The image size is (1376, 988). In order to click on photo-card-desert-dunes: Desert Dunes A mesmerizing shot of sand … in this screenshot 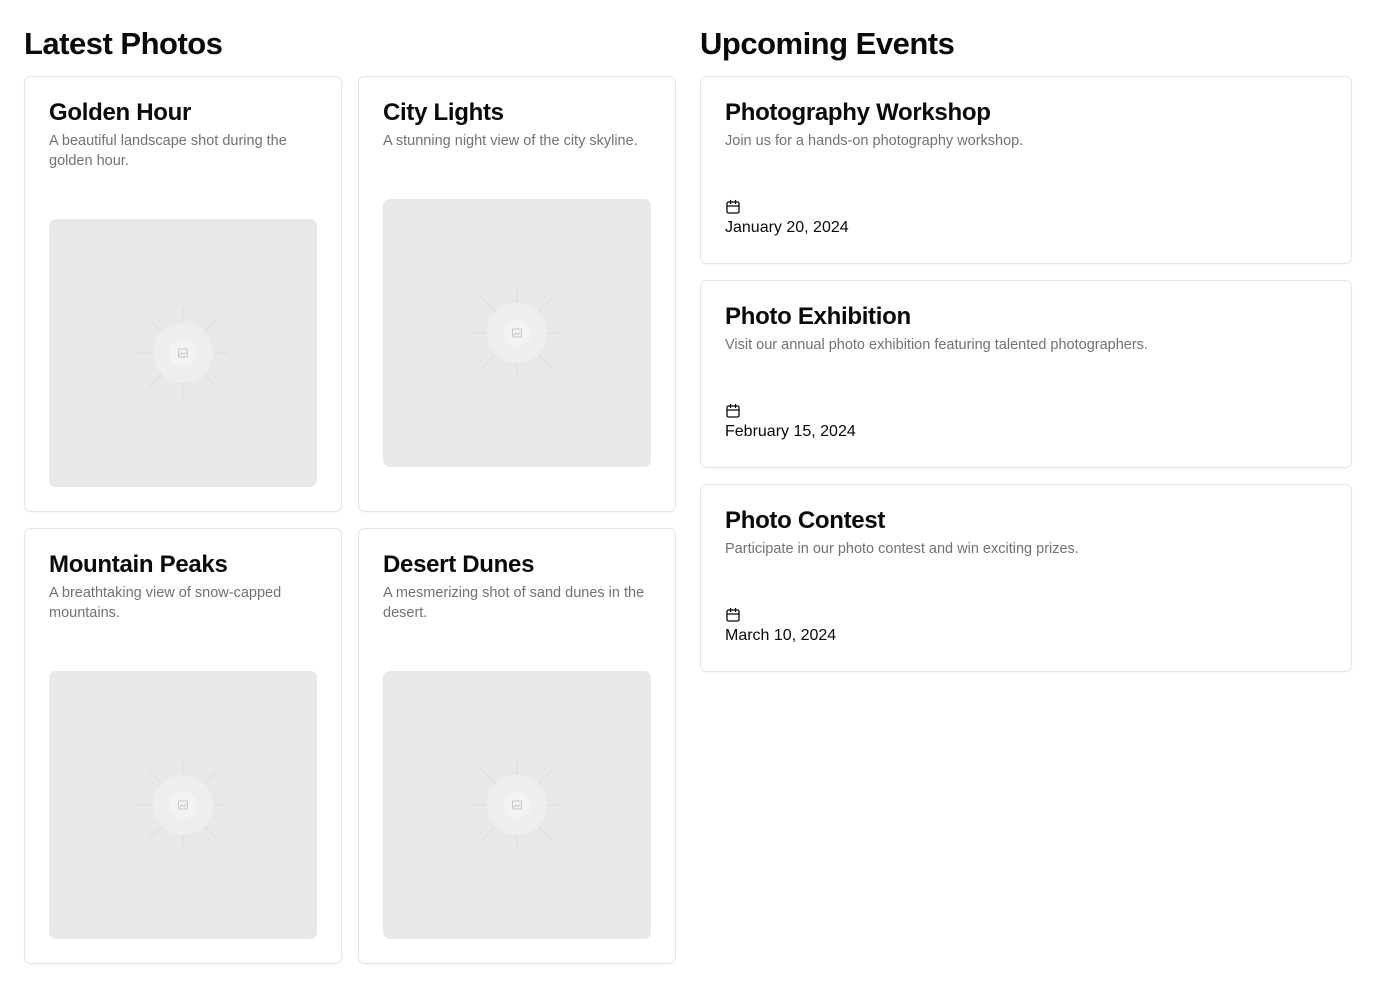, I will do `click(517, 746)`.